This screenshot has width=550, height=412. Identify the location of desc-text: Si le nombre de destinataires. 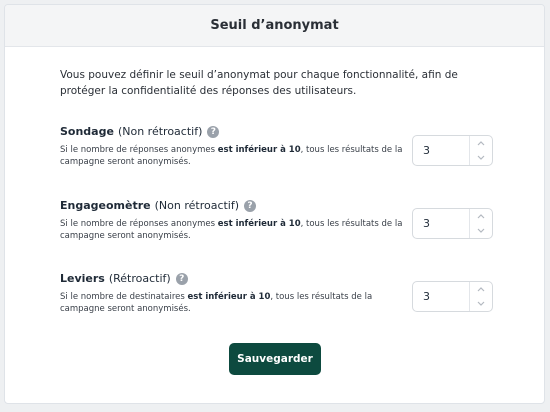
(124, 297).